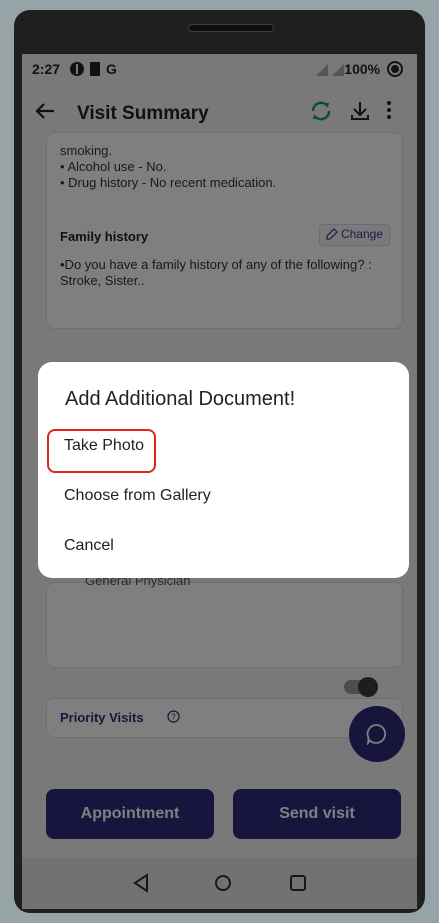 The width and height of the screenshot is (439, 923). What do you see at coordinates (231, 28) in the screenshot?
I see `device-speaker` at bounding box center [231, 28].